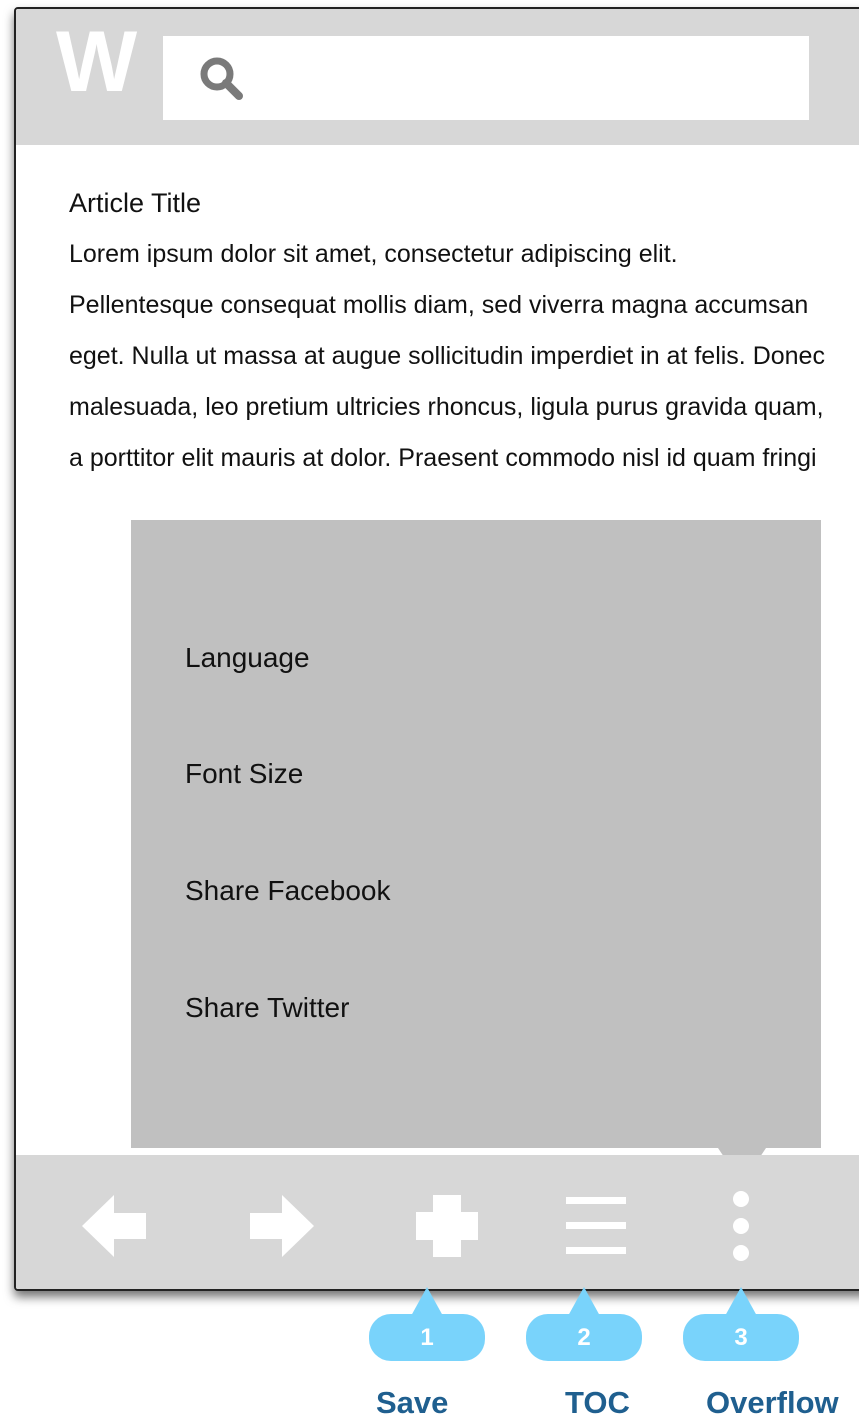  I want to click on search-bar, so click(486, 78).